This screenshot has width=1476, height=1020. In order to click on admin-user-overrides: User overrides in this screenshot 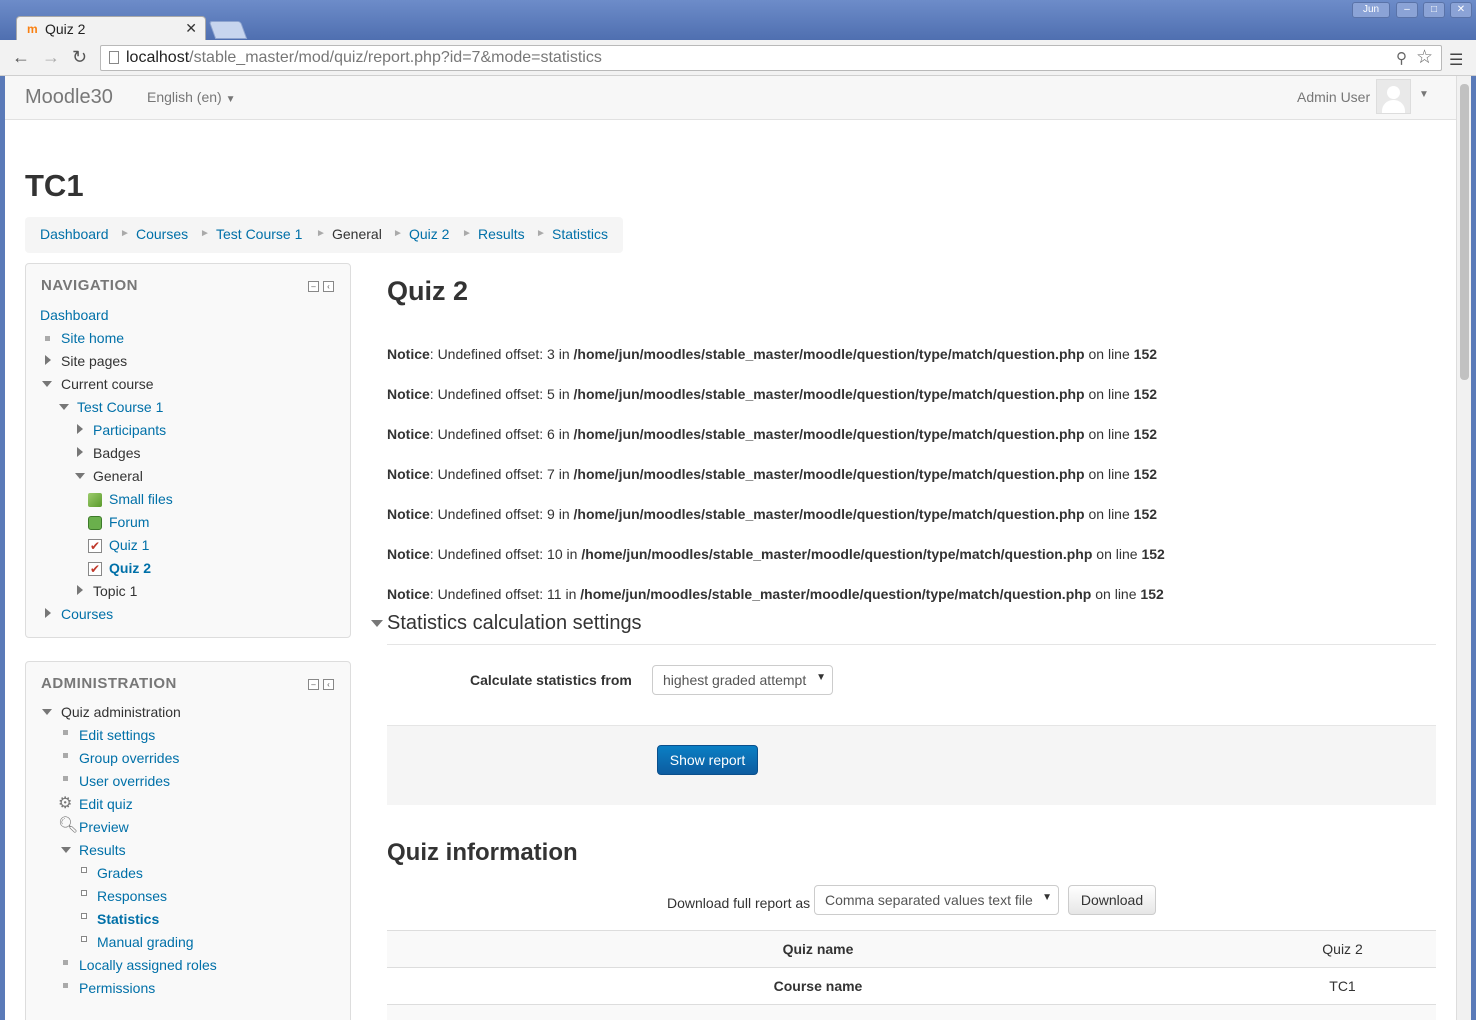, I will do `click(124, 781)`.